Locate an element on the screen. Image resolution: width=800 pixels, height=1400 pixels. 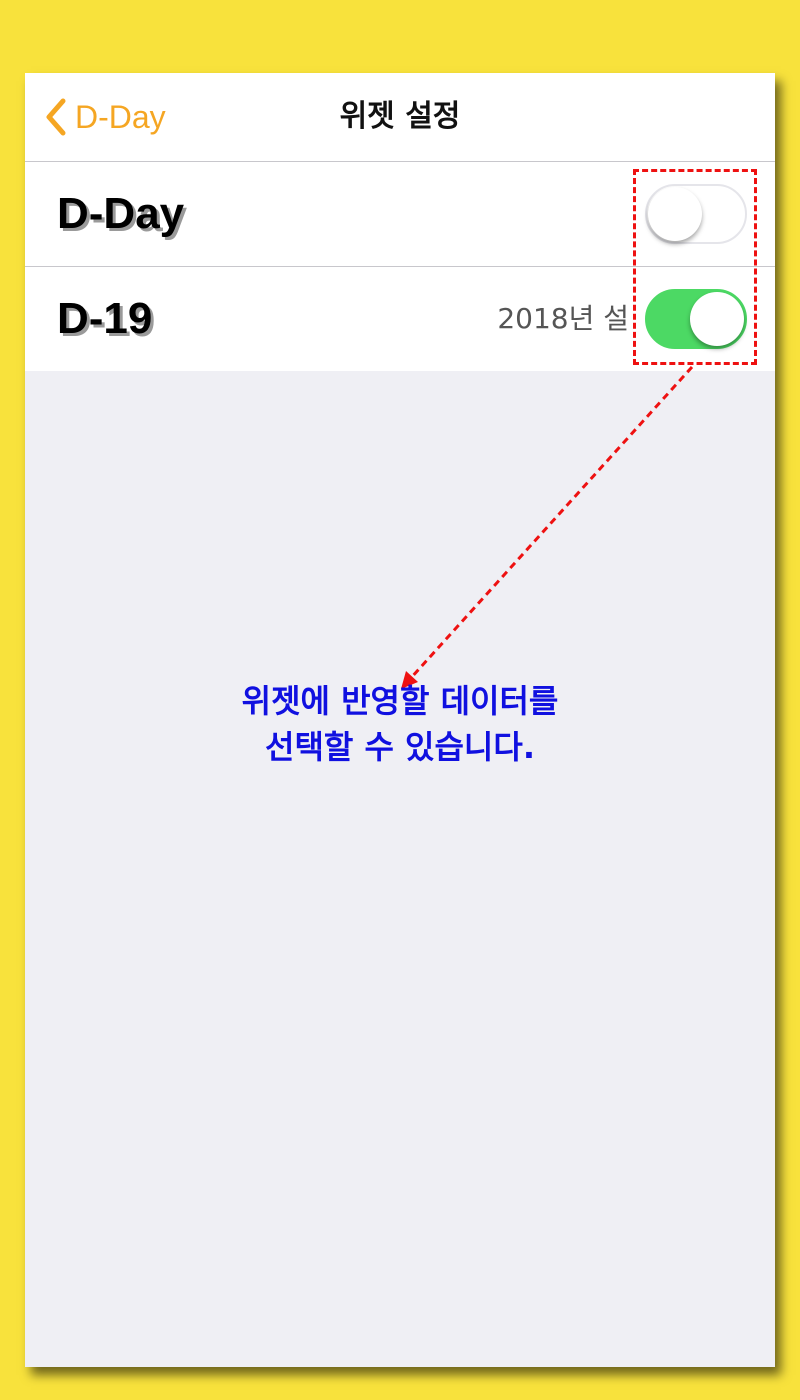
annotation-line-1: 위젯에 반영할 데이터를 is located at coordinates (400, 701).